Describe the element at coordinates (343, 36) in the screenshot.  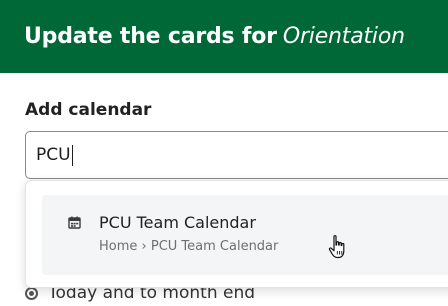
I see `dialog-title-subject: Orientation` at that location.